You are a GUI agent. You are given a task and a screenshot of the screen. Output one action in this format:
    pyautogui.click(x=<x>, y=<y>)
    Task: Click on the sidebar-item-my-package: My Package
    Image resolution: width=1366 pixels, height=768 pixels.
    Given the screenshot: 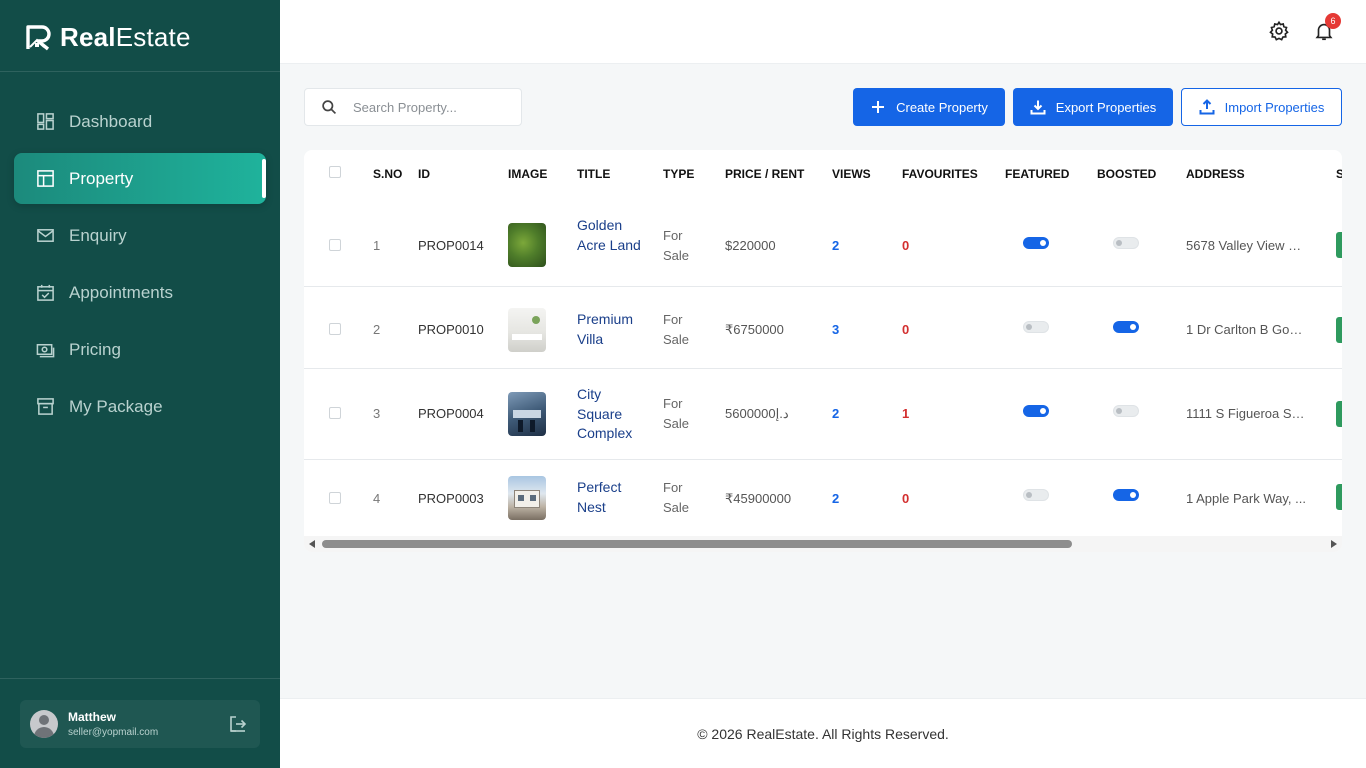 What is the action you would take?
    pyautogui.click(x=140, y=406)
    